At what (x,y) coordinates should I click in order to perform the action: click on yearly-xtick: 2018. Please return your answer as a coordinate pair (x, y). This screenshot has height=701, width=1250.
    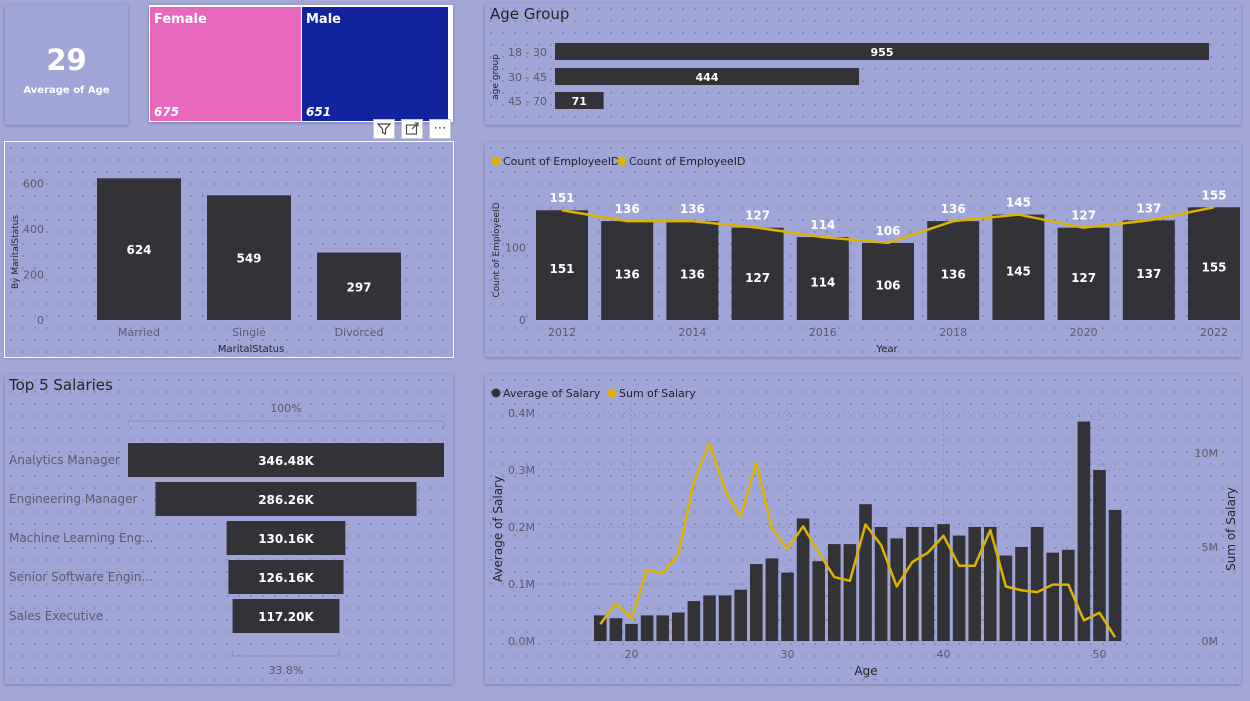
    Looking at the image, I should click on (953, 332).